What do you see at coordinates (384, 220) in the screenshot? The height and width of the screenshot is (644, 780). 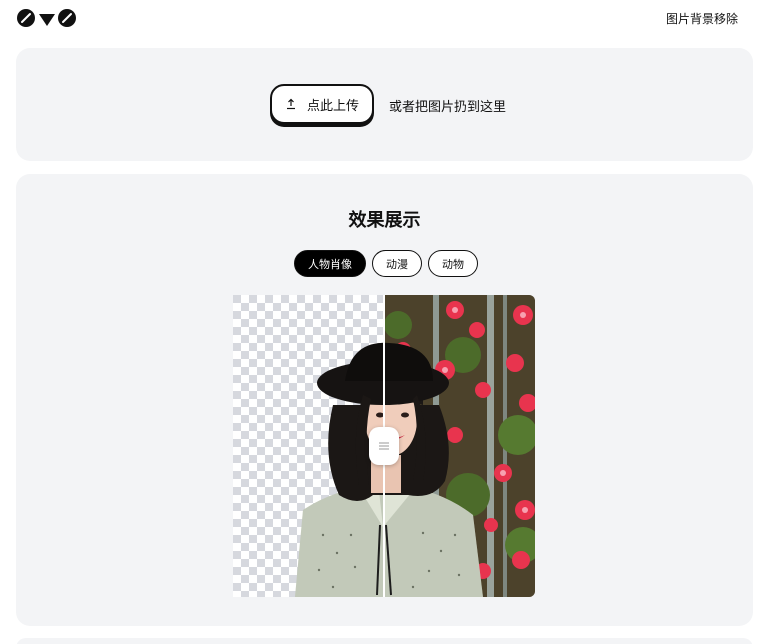 I see `demo-title: 效果展示` at bounding box center [384, 220].